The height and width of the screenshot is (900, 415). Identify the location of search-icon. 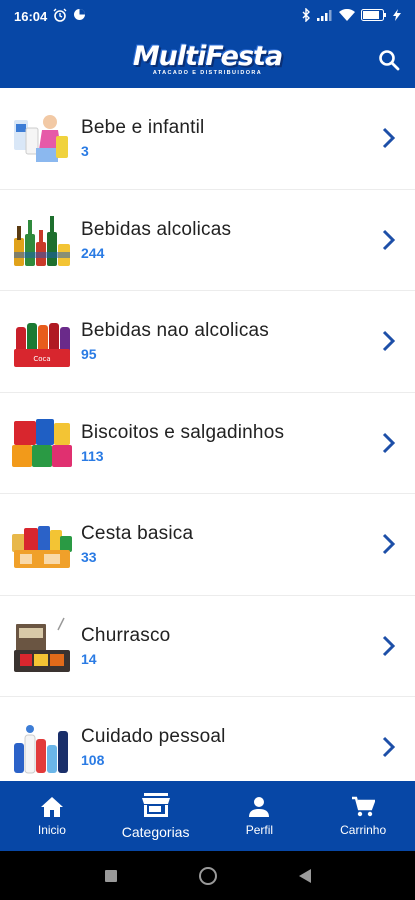
(389, 60).